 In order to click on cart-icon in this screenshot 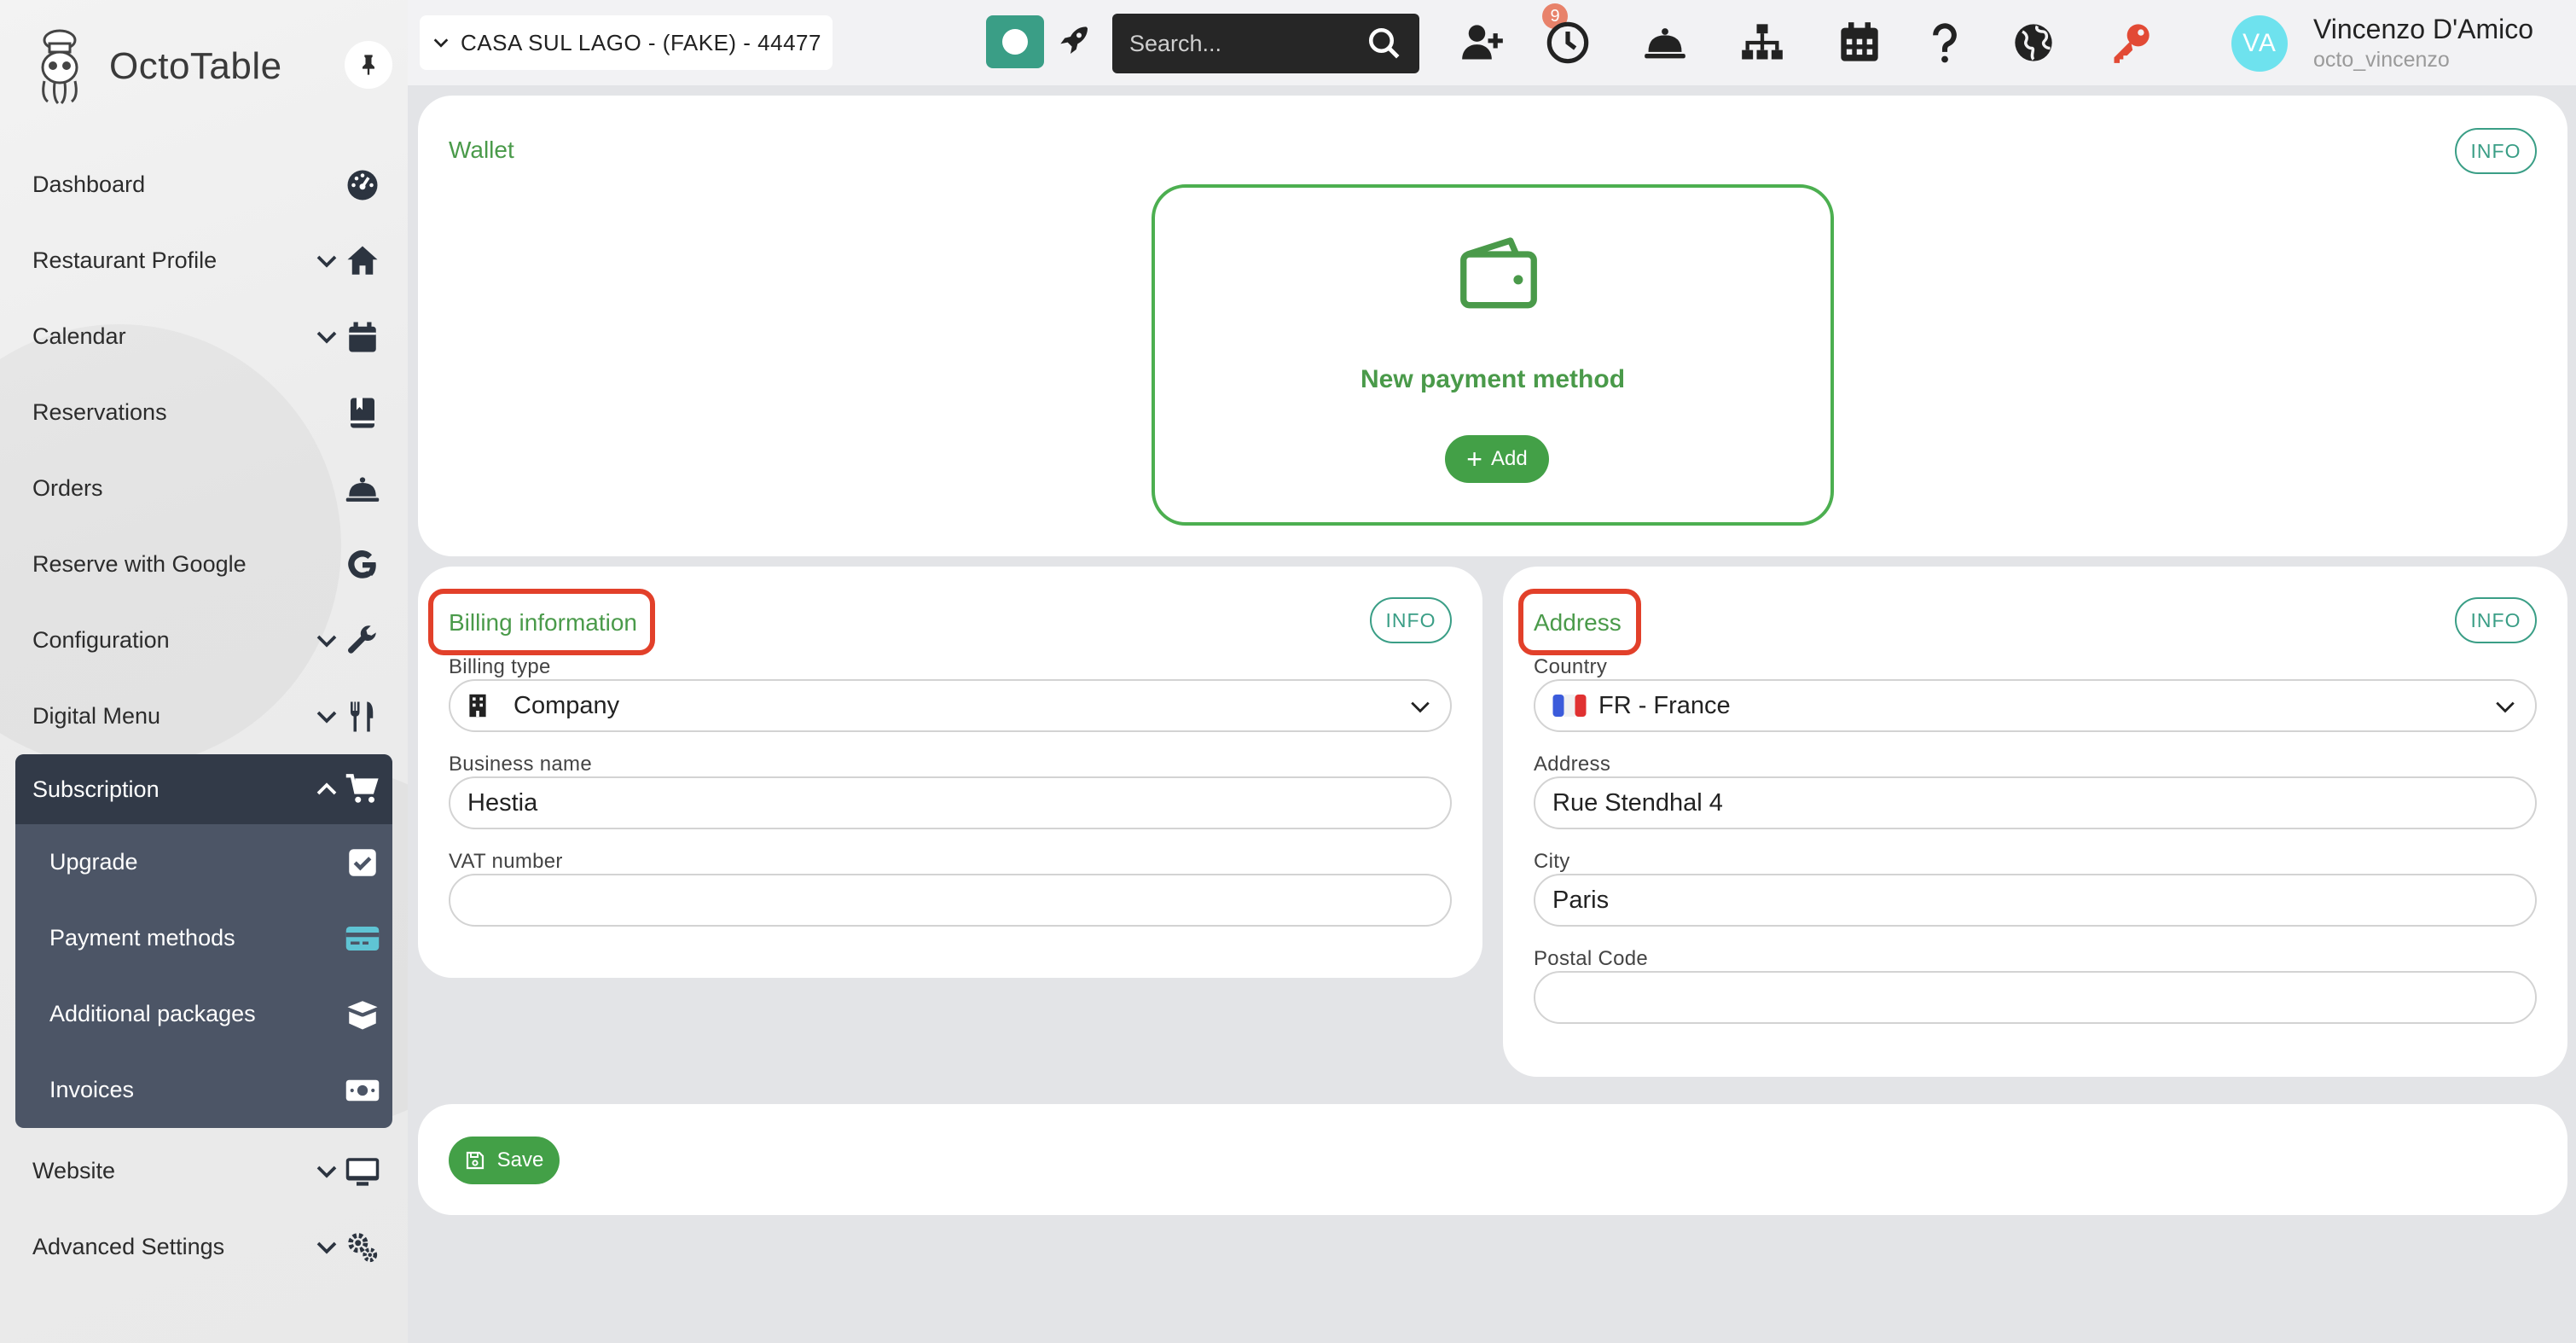, I will do `click(362, 788)`.